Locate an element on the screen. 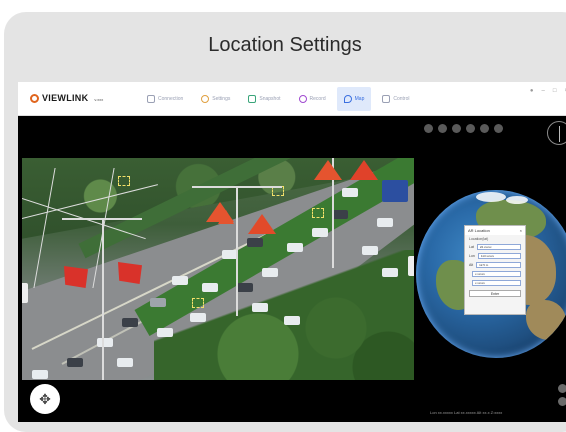 This screenshot has height=432, width=566. app-logo-text: VIEWLINK is located at coordinates (65, 98).